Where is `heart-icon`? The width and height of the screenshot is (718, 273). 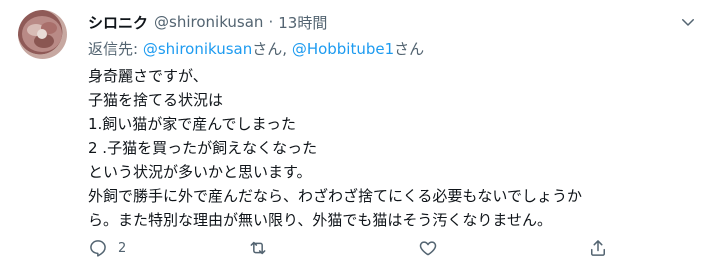
heart-icon is located at coordinates (428, 248).